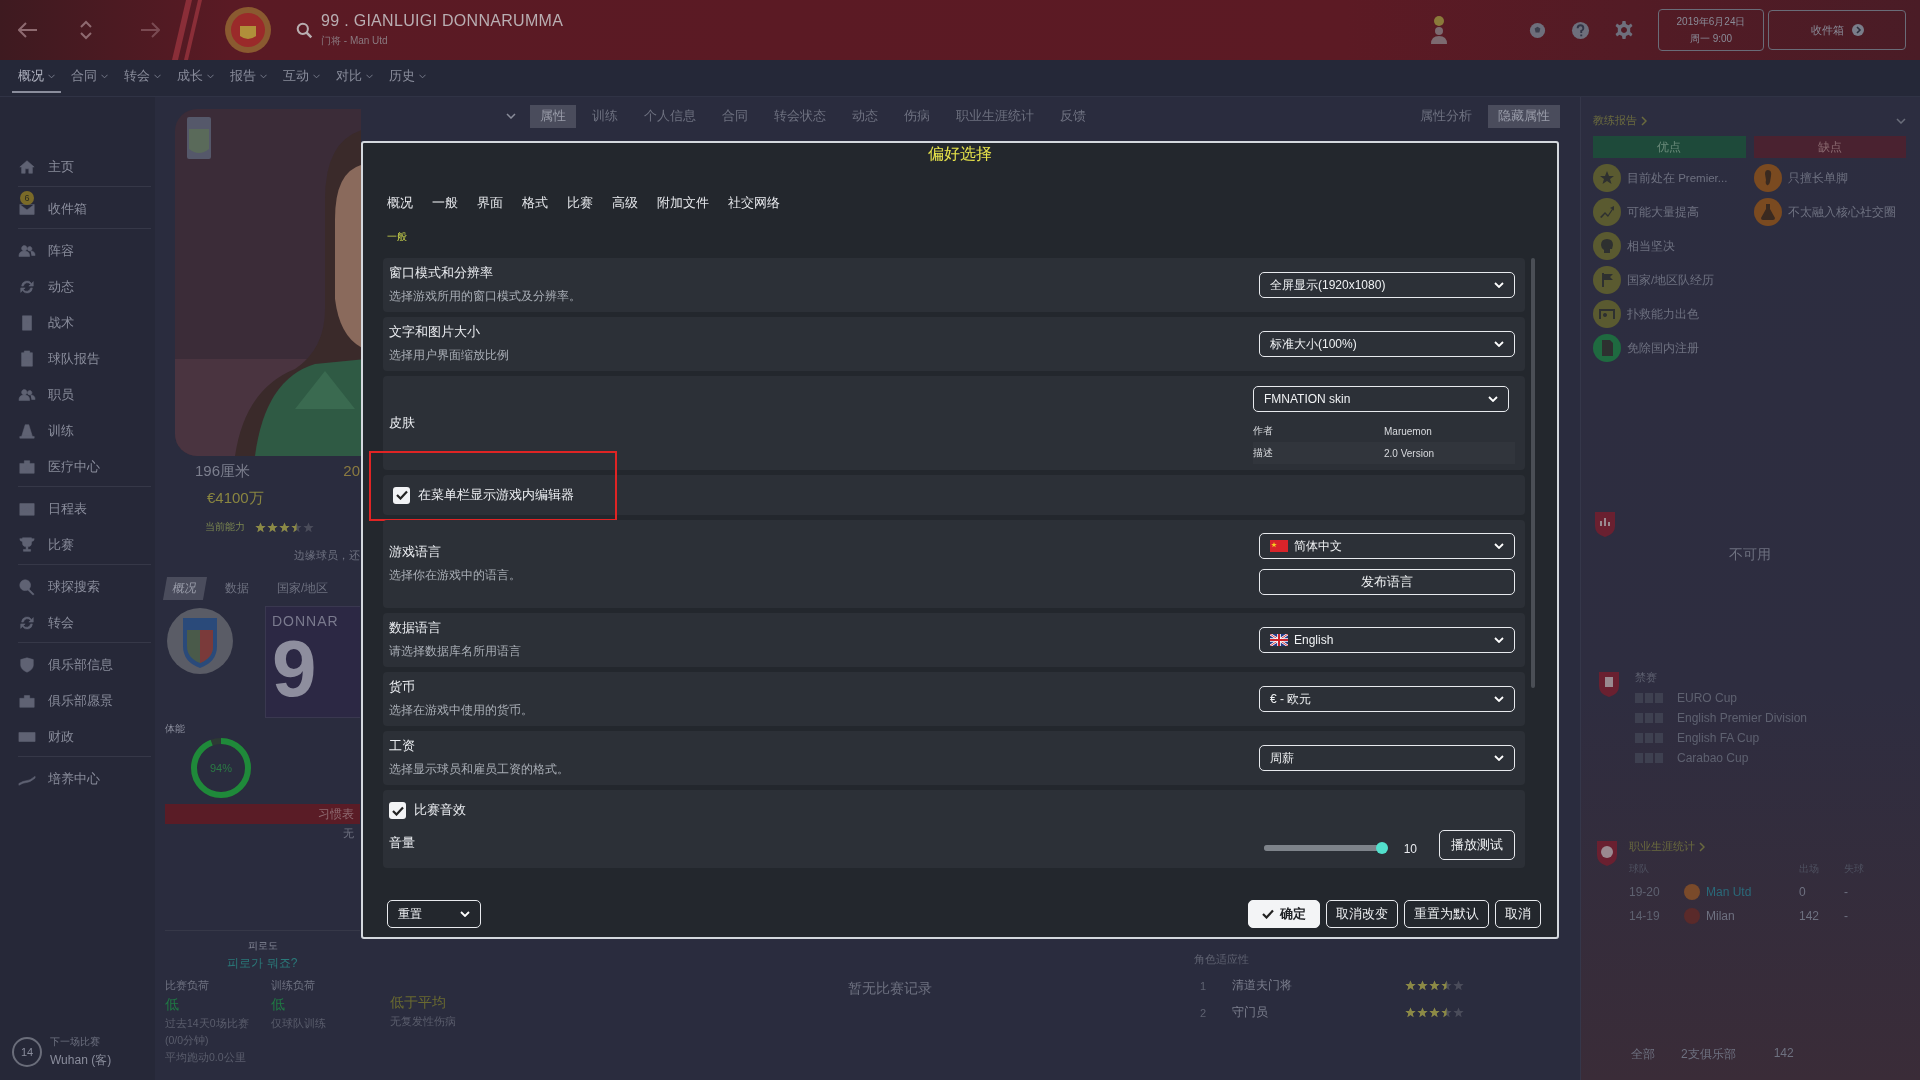 This screenshot has height=1080, width=1920. I want to click on strength-item: 可能大量提高, so click(1663, 212).